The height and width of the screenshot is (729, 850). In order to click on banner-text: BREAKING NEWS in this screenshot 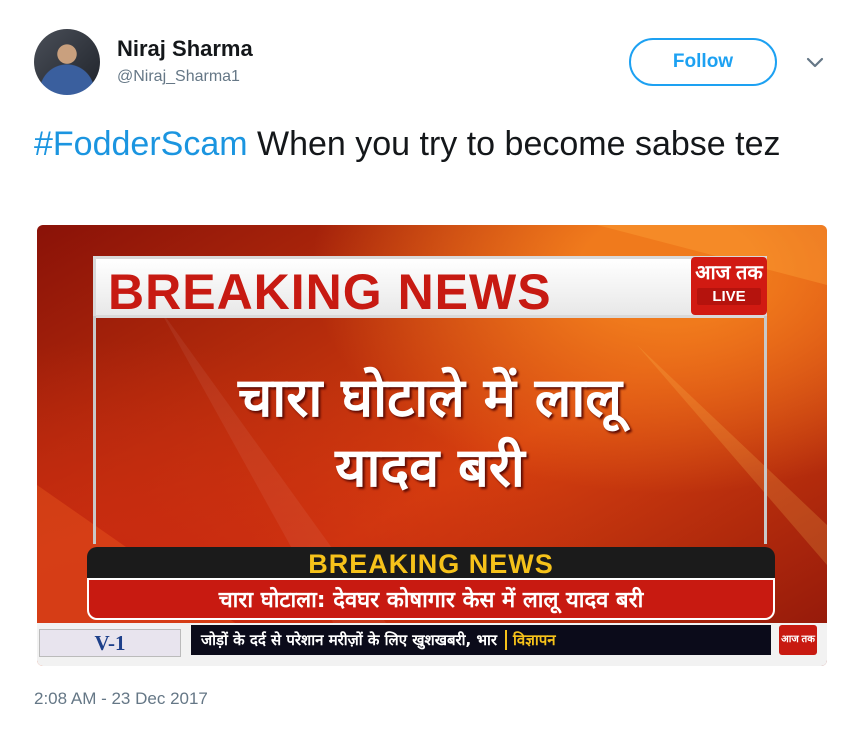, I will do `click(330, 292)`.